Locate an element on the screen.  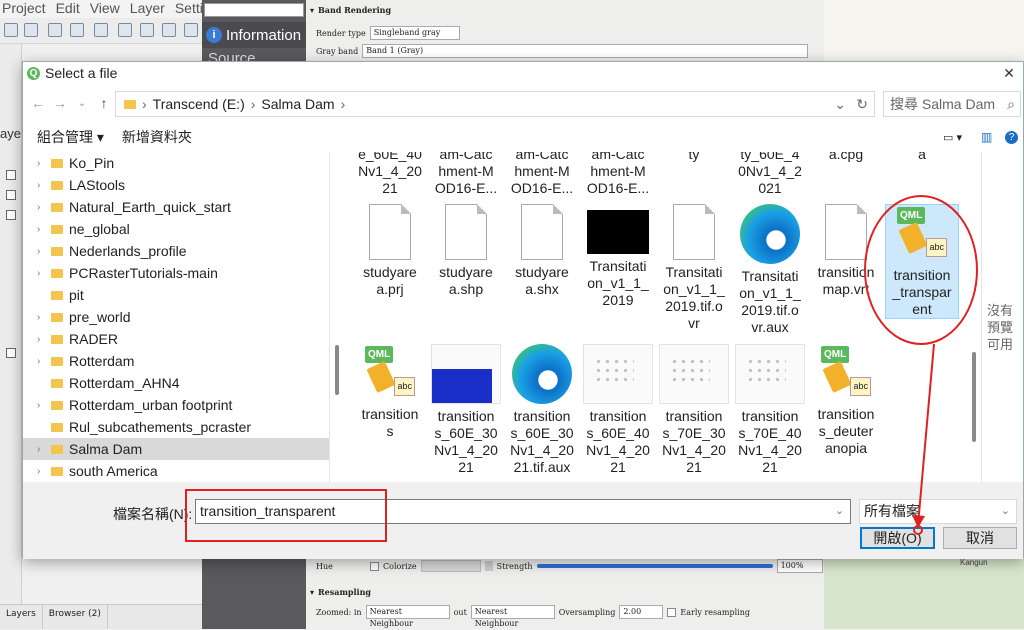
file-item: QML abc transition s_deuter anopia is located at coordinates (846, 400).